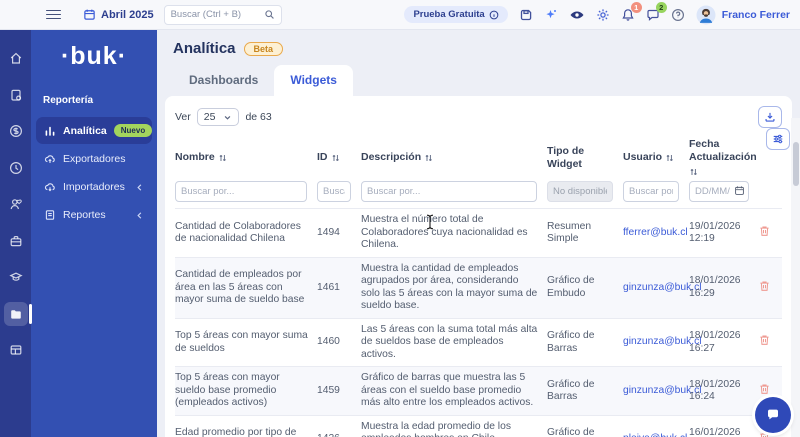 The height and width of the screenshot is (437, 800). What do you see at coordinates (526, 15) in the screenshot?
I see `save-icon` at bounding box center [526, 15].